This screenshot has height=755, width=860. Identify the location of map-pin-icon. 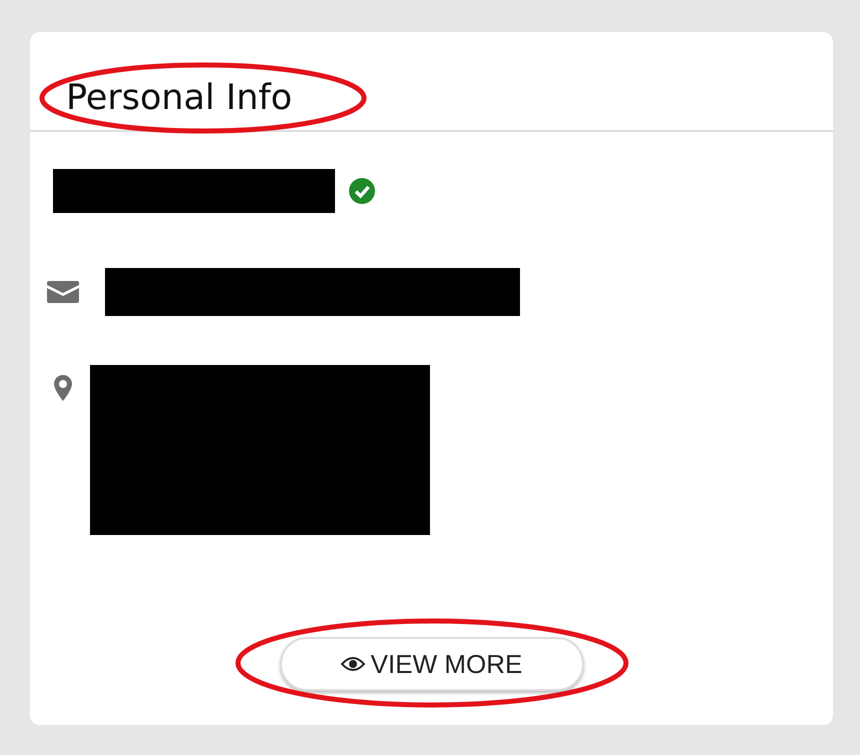
(63, 388).